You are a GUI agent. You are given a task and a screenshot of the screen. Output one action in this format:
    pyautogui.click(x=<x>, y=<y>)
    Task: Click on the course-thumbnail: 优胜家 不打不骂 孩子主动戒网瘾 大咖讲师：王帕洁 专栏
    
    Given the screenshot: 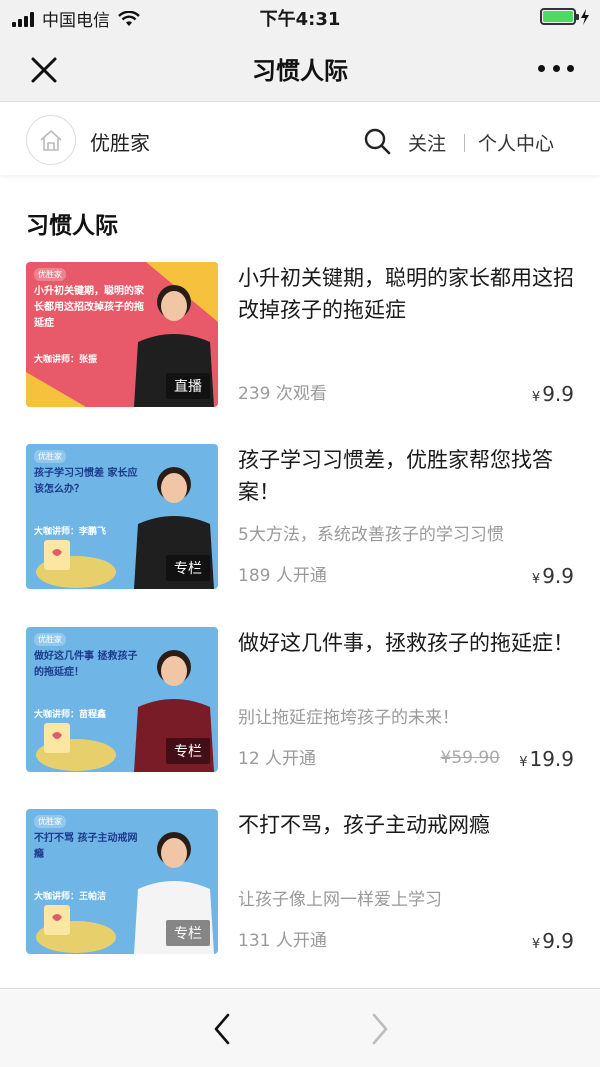 What is the action you would take?
    pyautogui.click(x=122, y=881)
    